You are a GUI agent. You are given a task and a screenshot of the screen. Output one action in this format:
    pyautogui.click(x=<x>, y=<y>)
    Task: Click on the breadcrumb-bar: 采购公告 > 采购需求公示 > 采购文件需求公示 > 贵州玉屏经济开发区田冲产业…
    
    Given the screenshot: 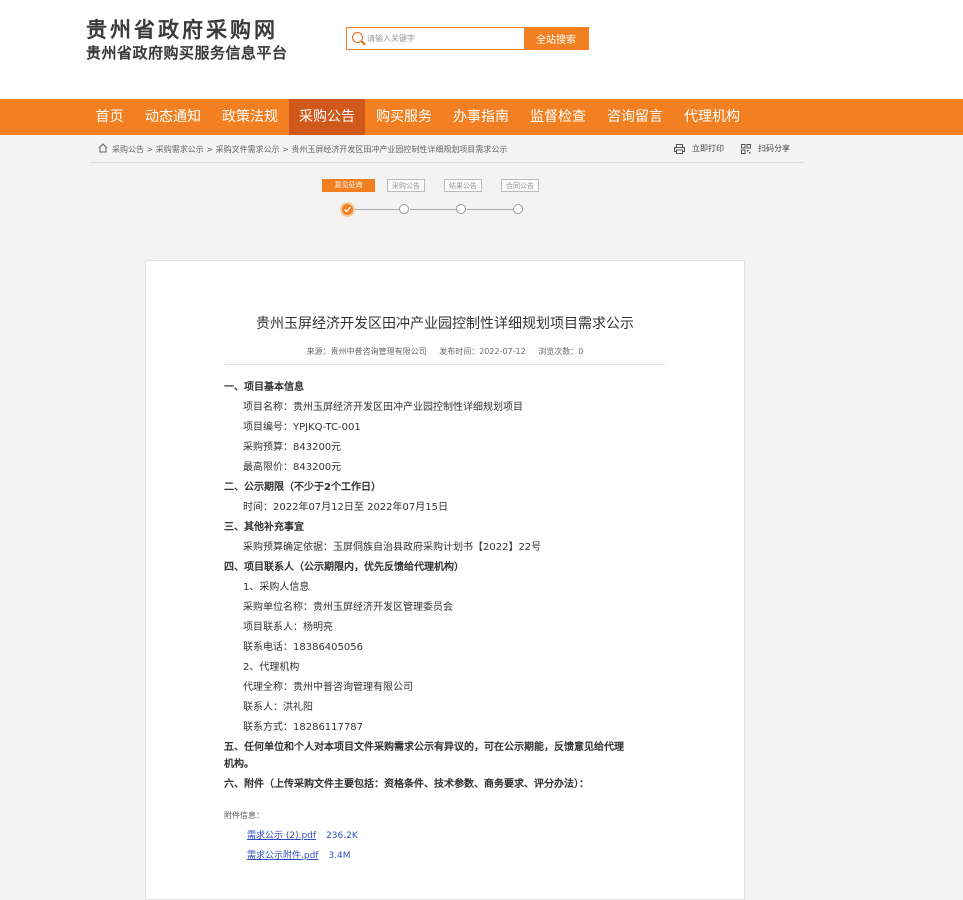 What is the action you would take?
    pyautogui.click(x=447, y=151)
    